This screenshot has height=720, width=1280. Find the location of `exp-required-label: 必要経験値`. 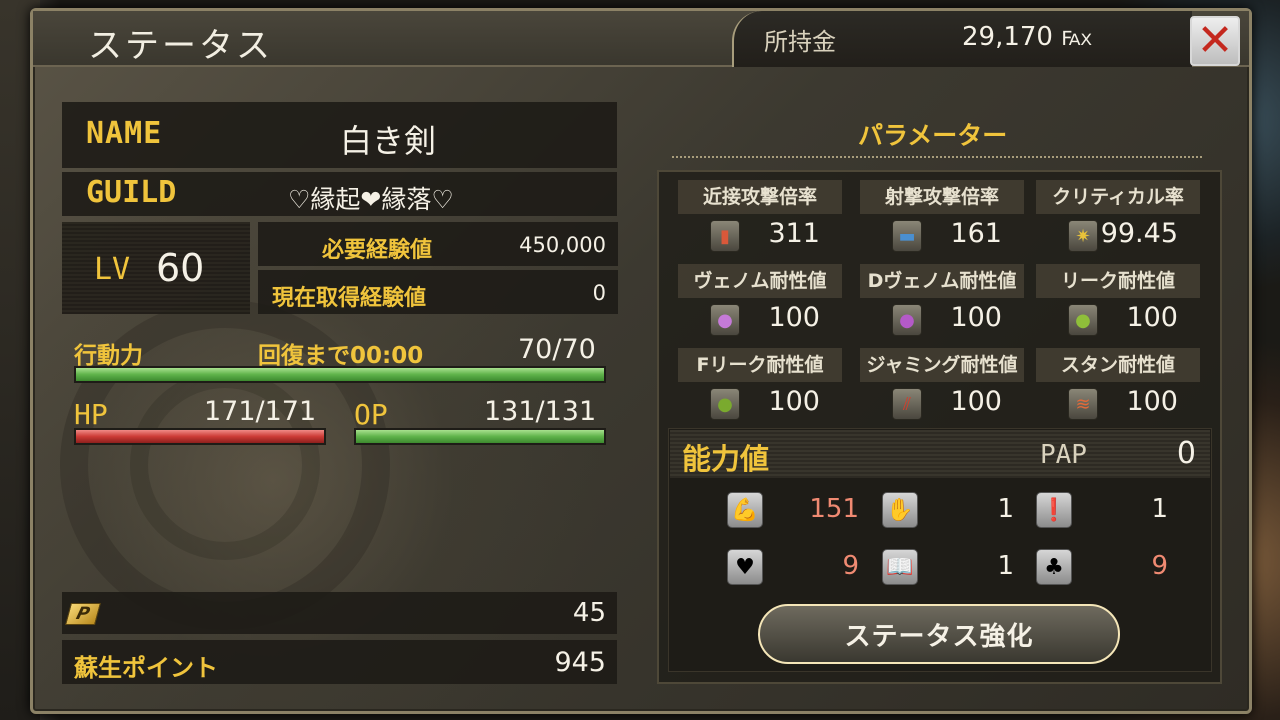

exp-required-label: 必要経験値 is located at coordinates (377, 250).